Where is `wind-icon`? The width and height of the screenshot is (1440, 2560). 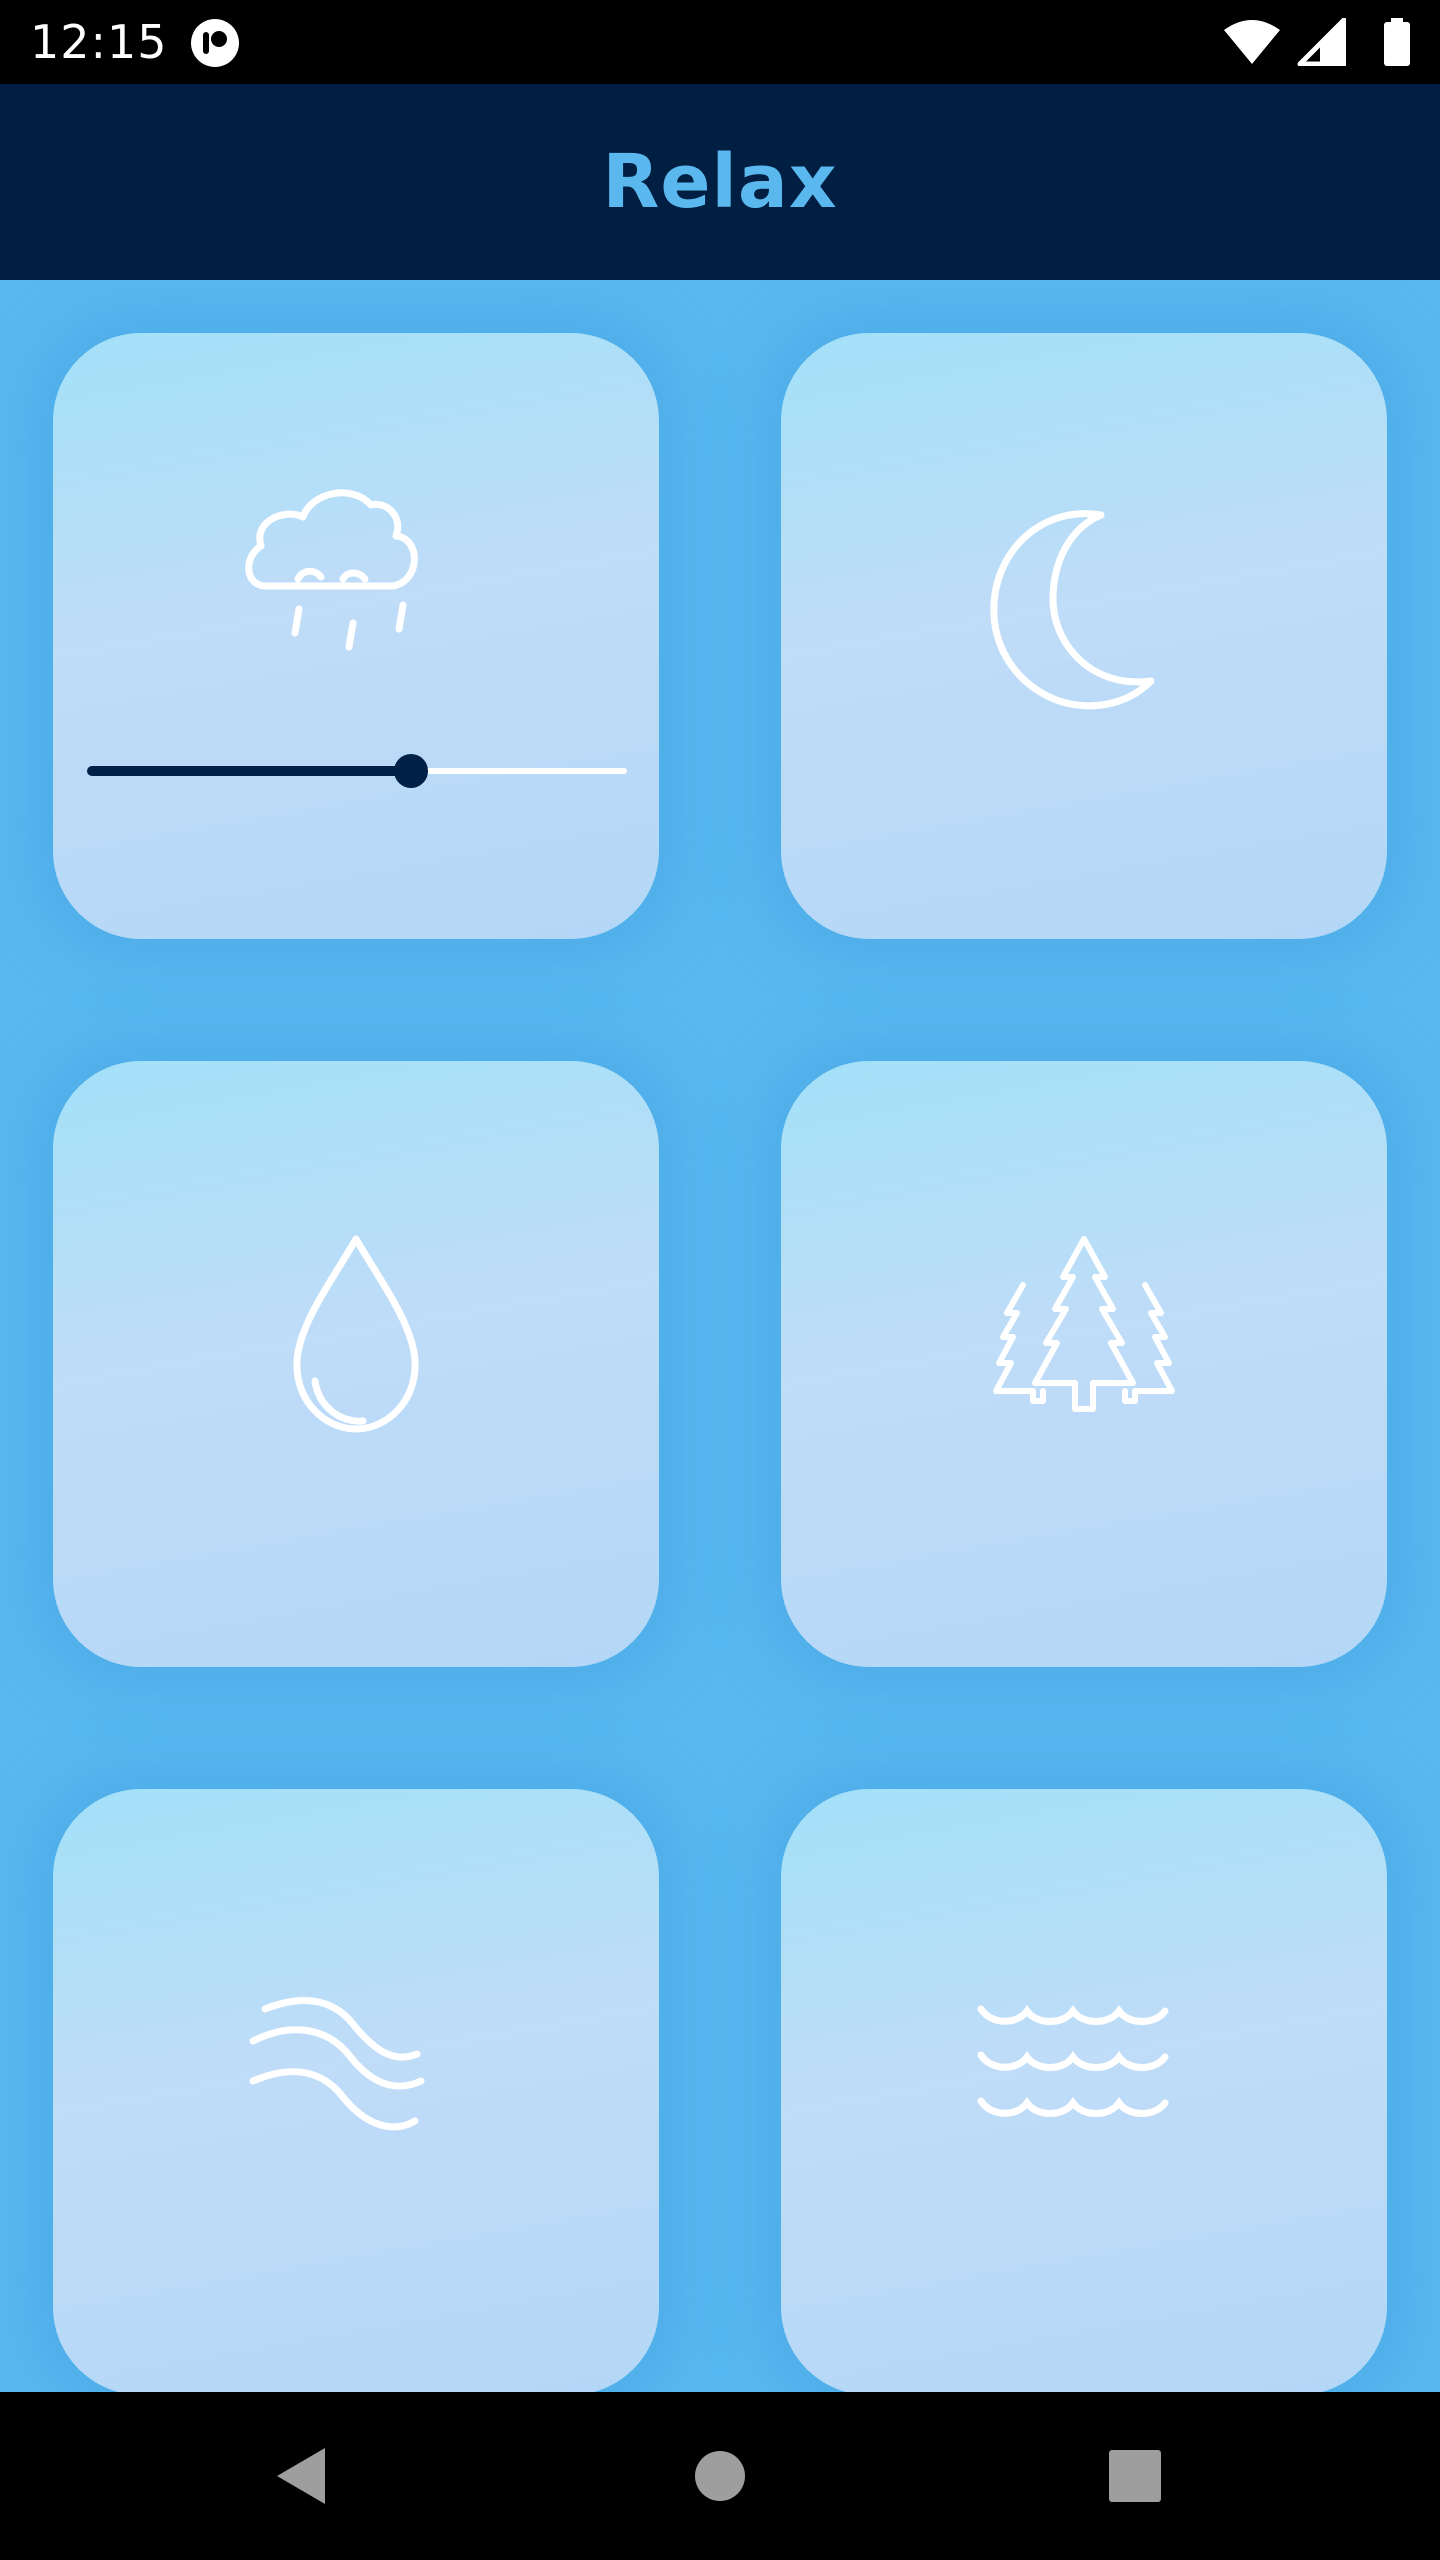
wind-icon is located at coordinates (337, 2064).